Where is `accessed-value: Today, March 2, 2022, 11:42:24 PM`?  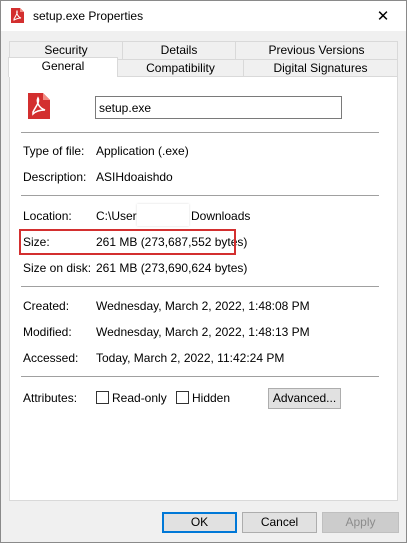
accessed-value: Today, March 2, 2022, 11:42:24 PM is located at coordinates (190, 358).